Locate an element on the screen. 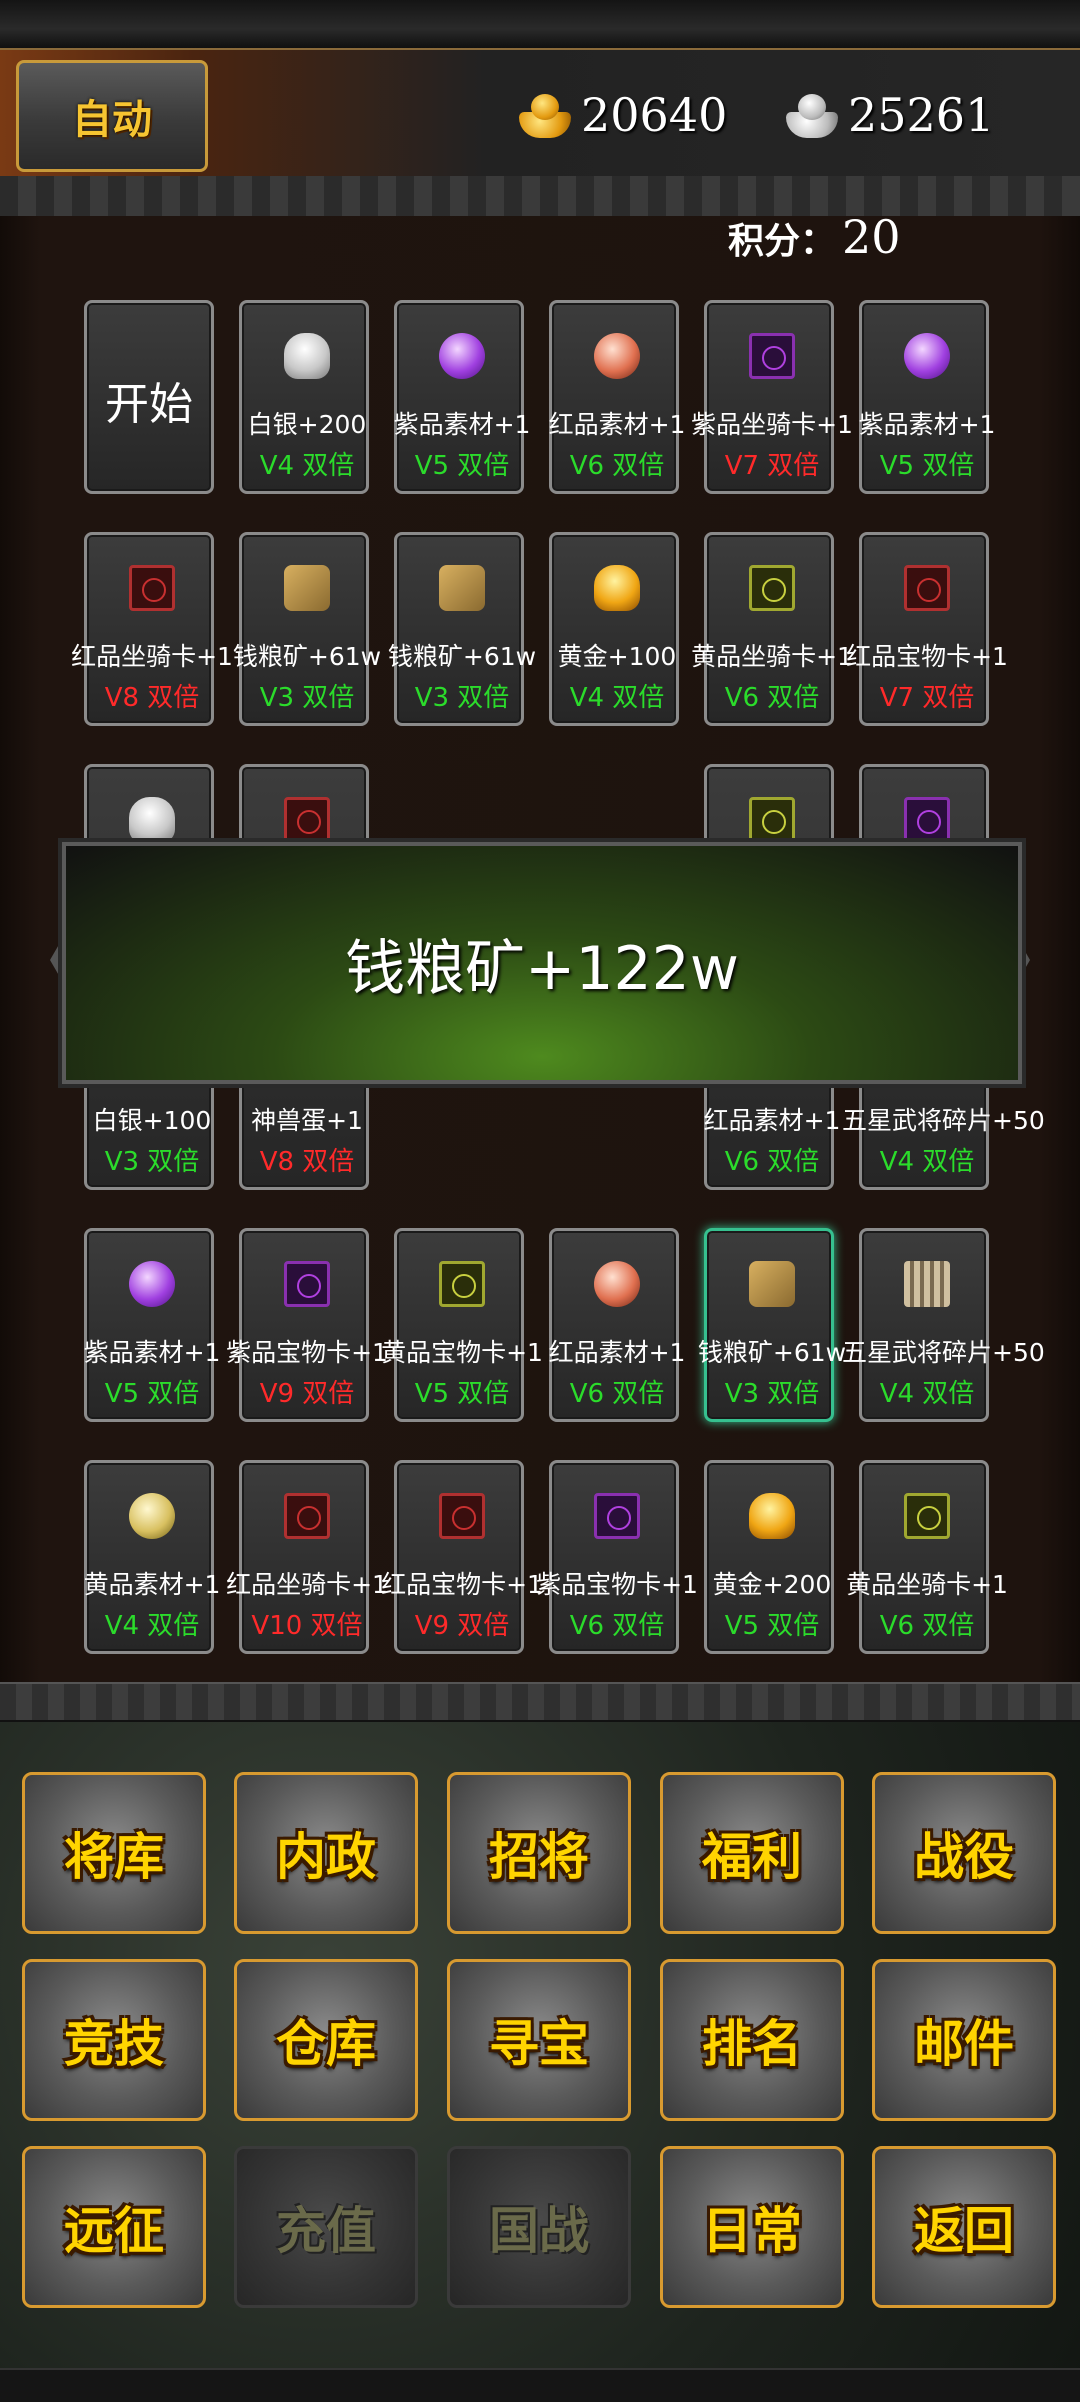 The image size is (1080, 2402). yellow-treasure-card-icon is located at coordinates (462, 1284).